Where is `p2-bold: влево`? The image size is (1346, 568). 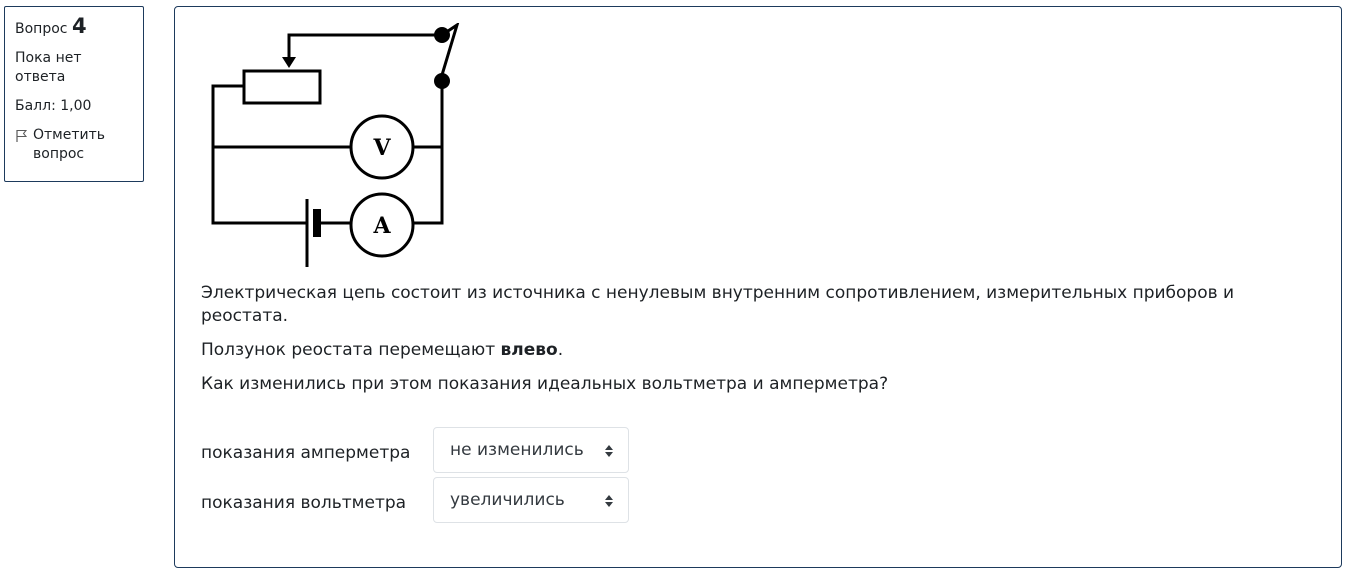 p2-bold: влево is located at coordinates (529, 350).